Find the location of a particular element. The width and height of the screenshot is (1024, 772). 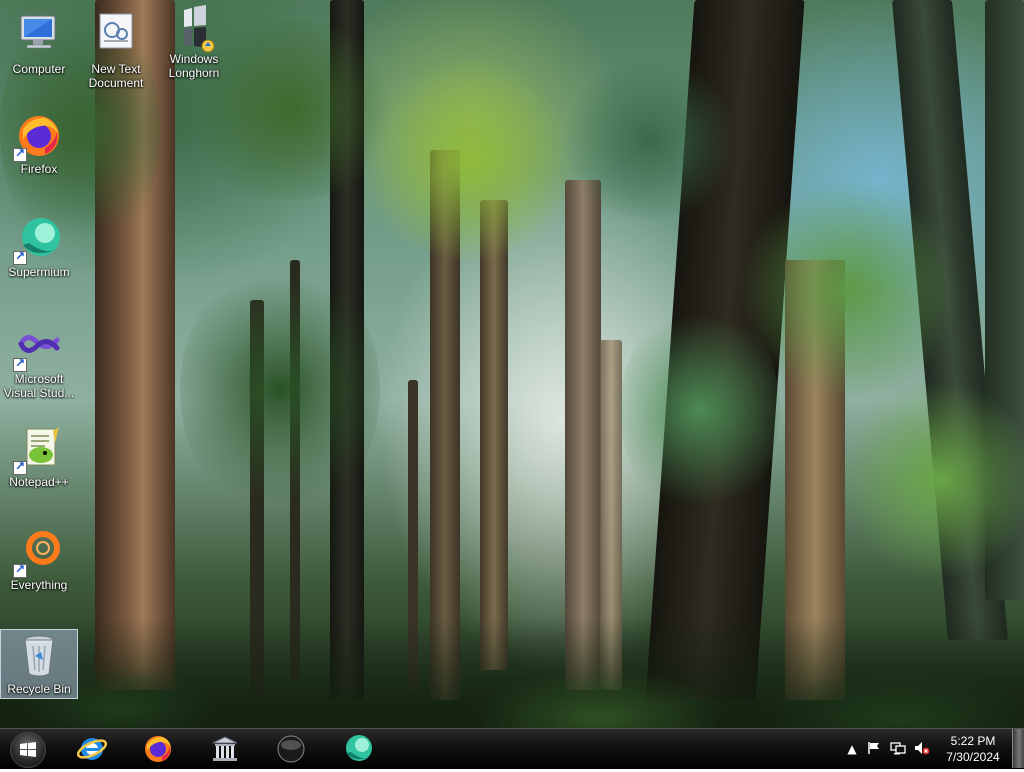

windows-logo-icon is located at coordinates (28, 749).